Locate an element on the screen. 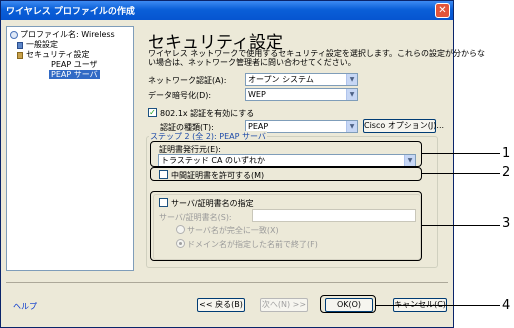  encryption-value: WEP is located at coordinates (257, 94).